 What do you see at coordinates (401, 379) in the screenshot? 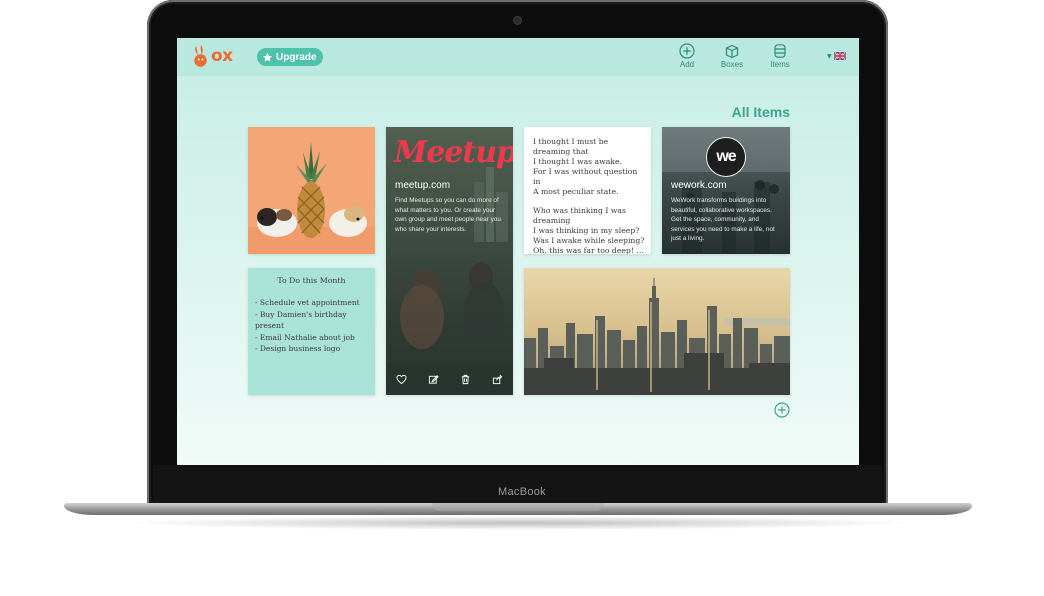
I see `heart-icon` at bounding box center [401, 379].